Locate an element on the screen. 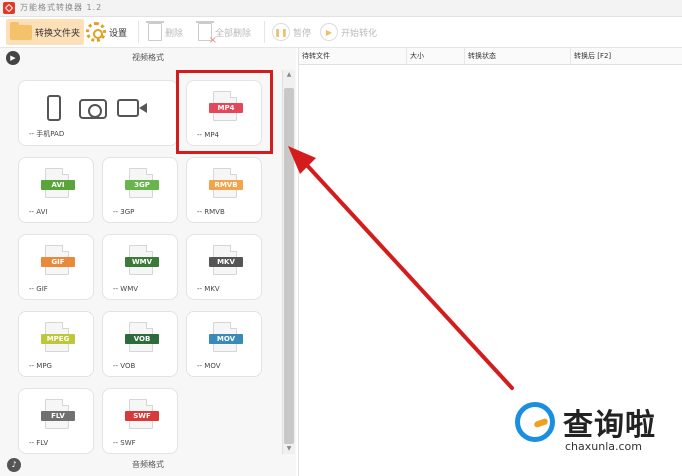 This screenshot has height=476, width=682. column-header-status: 转换状态 is located at coordinates (518, 56).